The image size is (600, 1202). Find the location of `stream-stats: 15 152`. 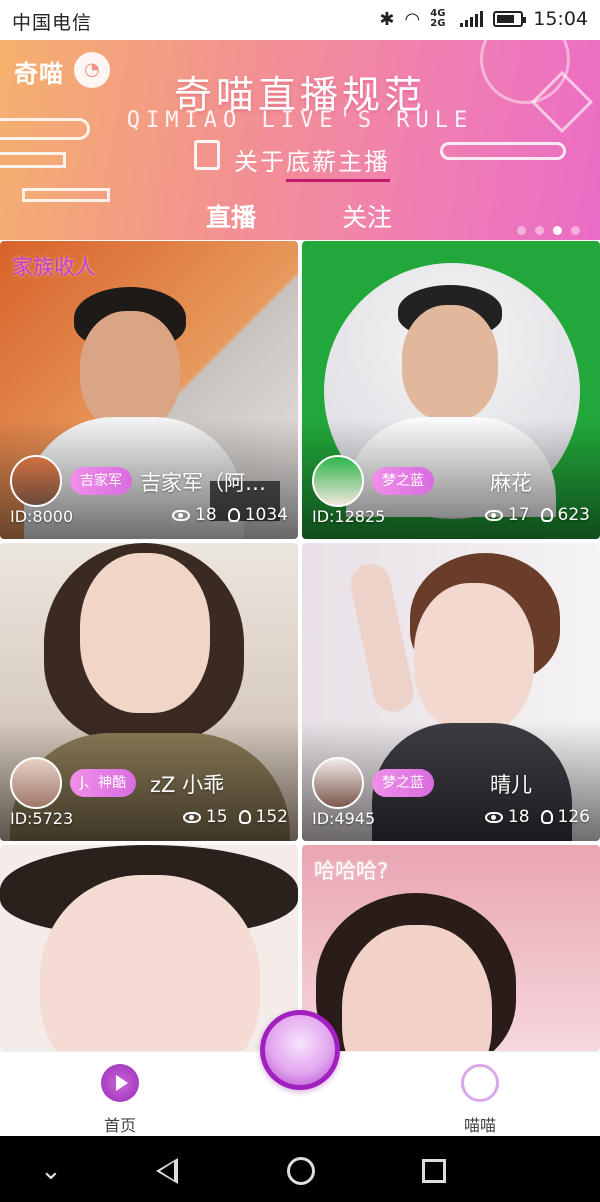

stream-stats: 15 152 is located at coordinates (235, 817).